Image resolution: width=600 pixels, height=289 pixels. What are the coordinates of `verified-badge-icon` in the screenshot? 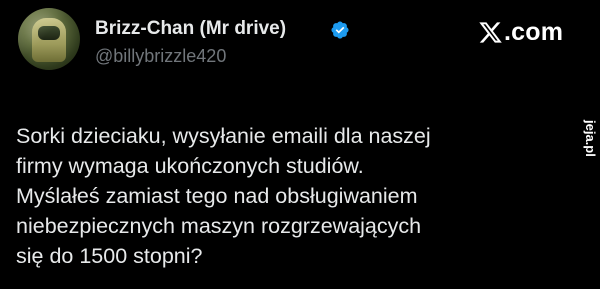 It's located at (340, 30).